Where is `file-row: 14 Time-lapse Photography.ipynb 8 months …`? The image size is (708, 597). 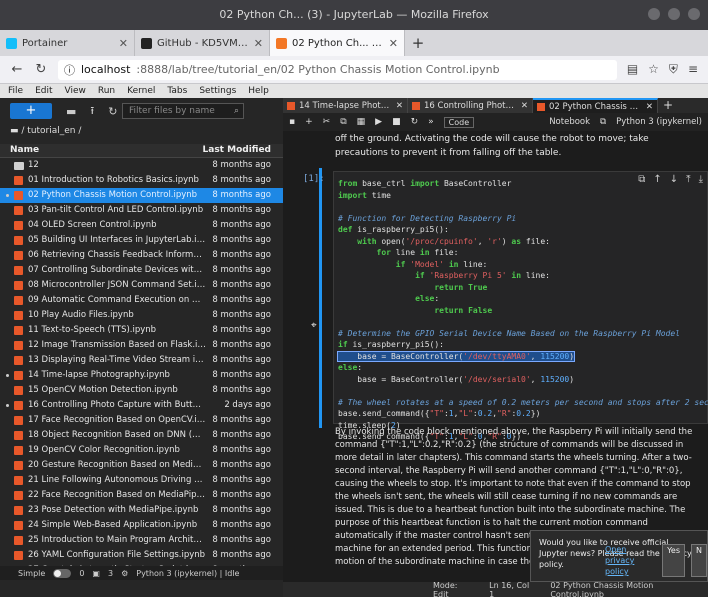
file-row: 14 Time-lapse Photography.ipynb 8 months … is located at coordinates (141, 375).